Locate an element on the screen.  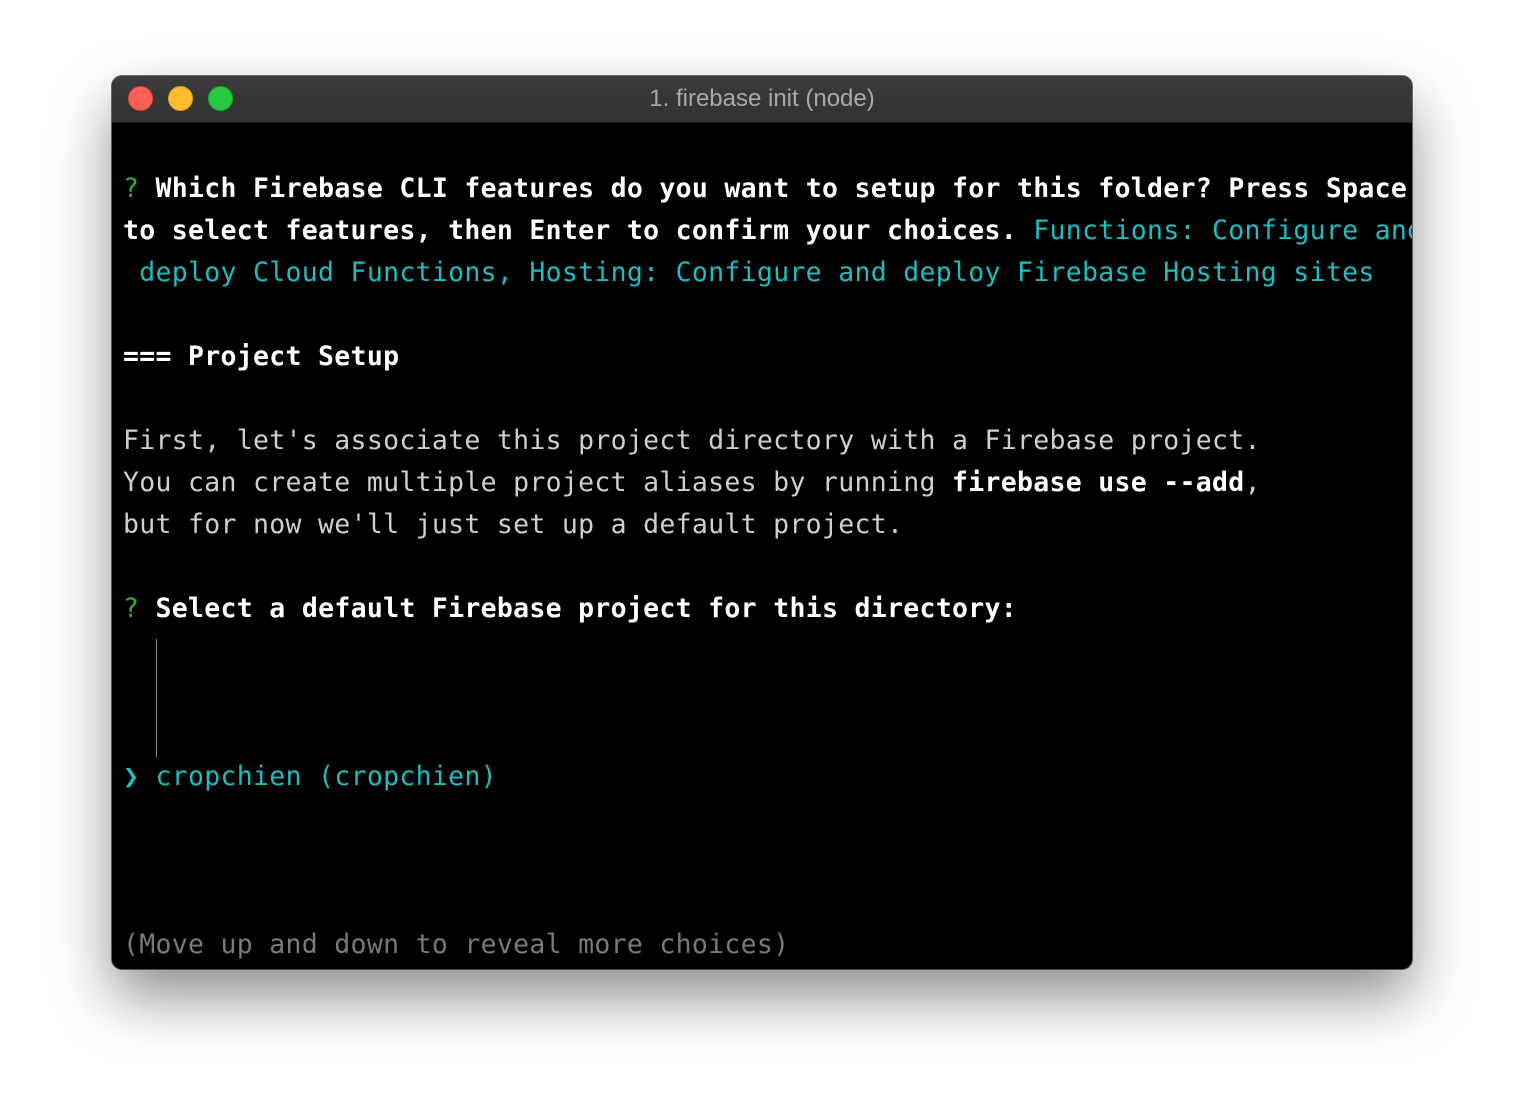
title-bar: 1. firebase init (node) is located at coordinates (762, 99).